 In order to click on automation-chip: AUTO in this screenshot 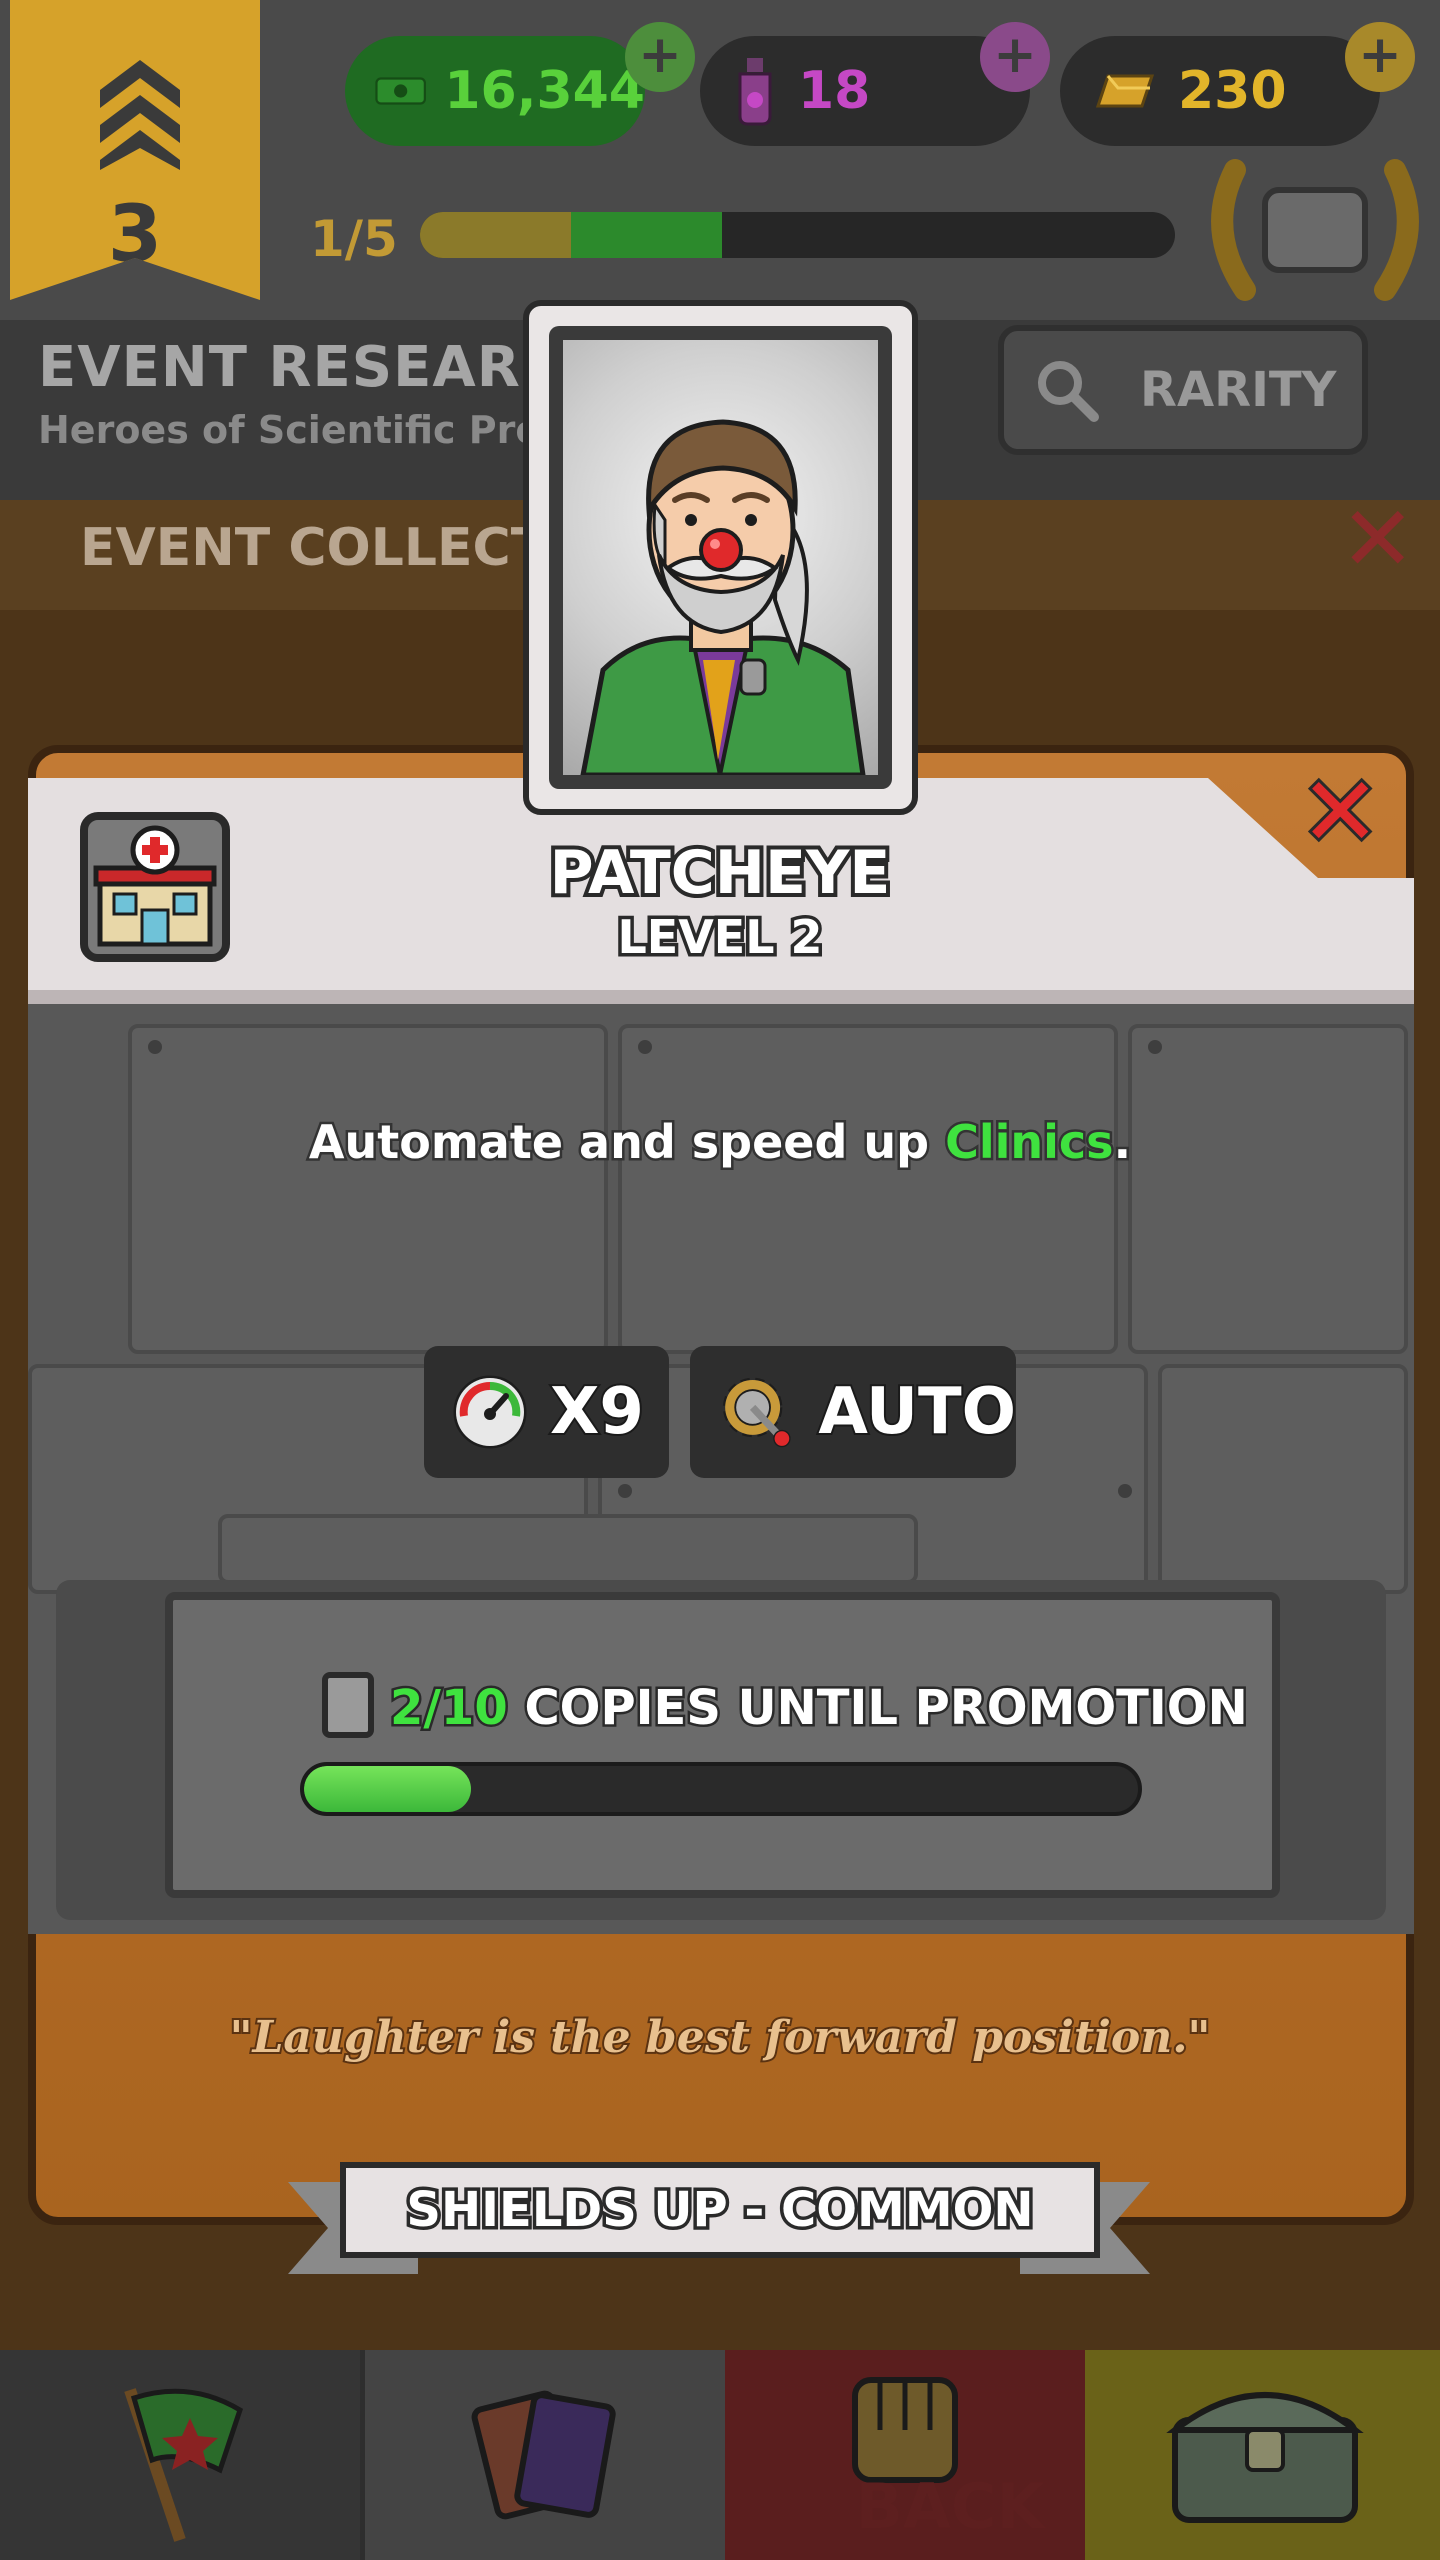, I will do `click(854, 1412)`.